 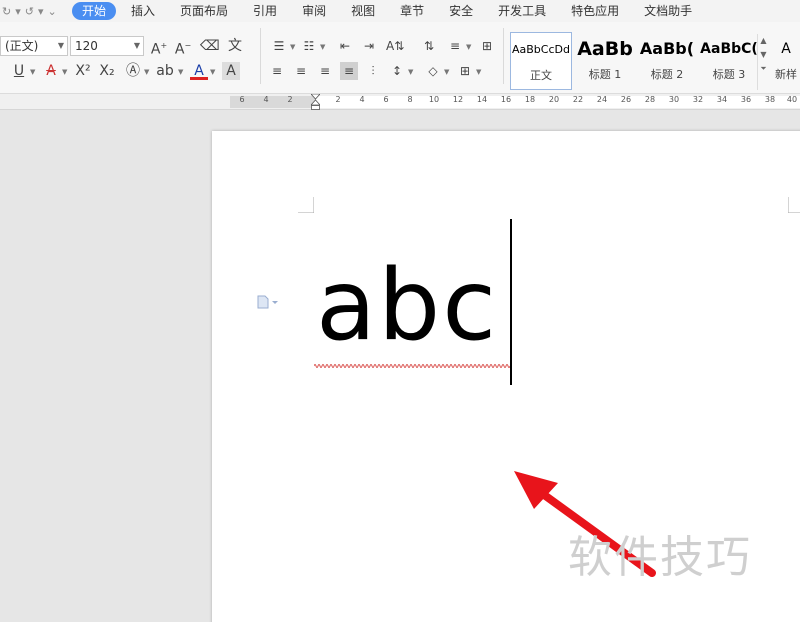 I want to click on distribute-icon: ⫶, so click(x=373, y=71).